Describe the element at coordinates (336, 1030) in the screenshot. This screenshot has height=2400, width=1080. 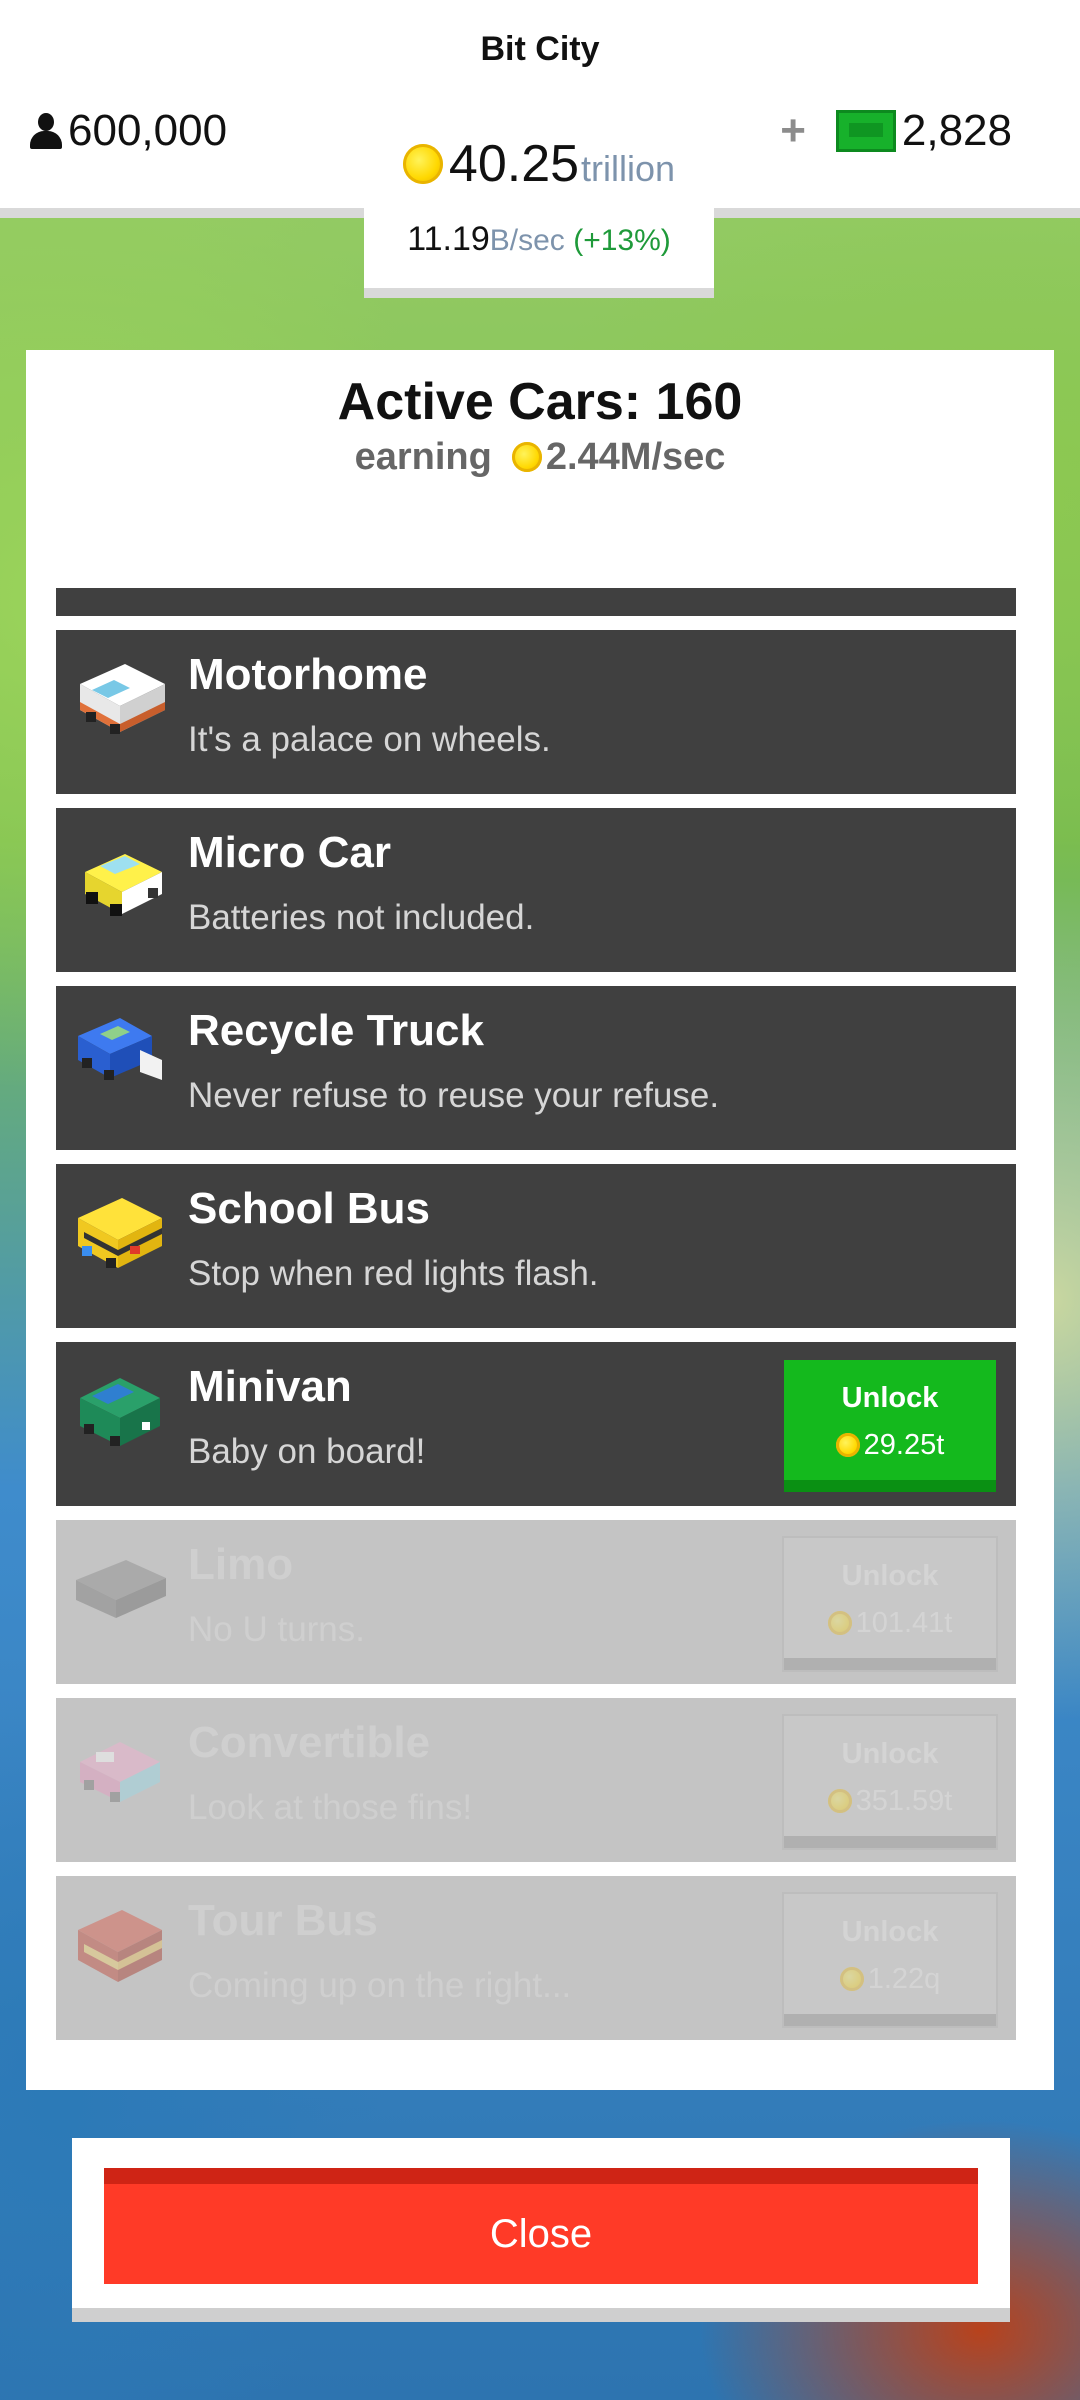
I see `car-name: Recycle Truck` at that location.